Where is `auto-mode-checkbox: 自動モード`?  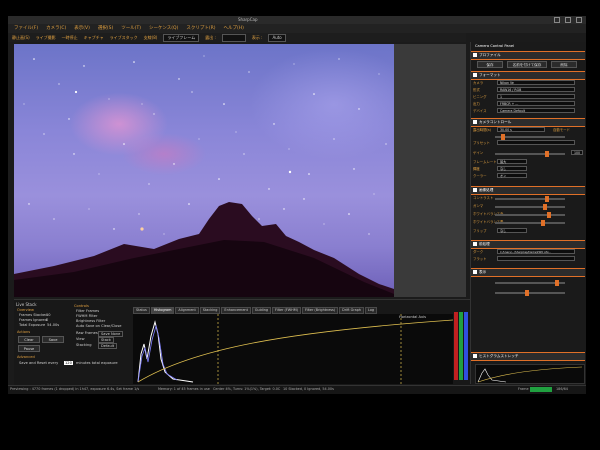
auto-mode-checkbox: 自動モード is located at coordinates (561, 130).